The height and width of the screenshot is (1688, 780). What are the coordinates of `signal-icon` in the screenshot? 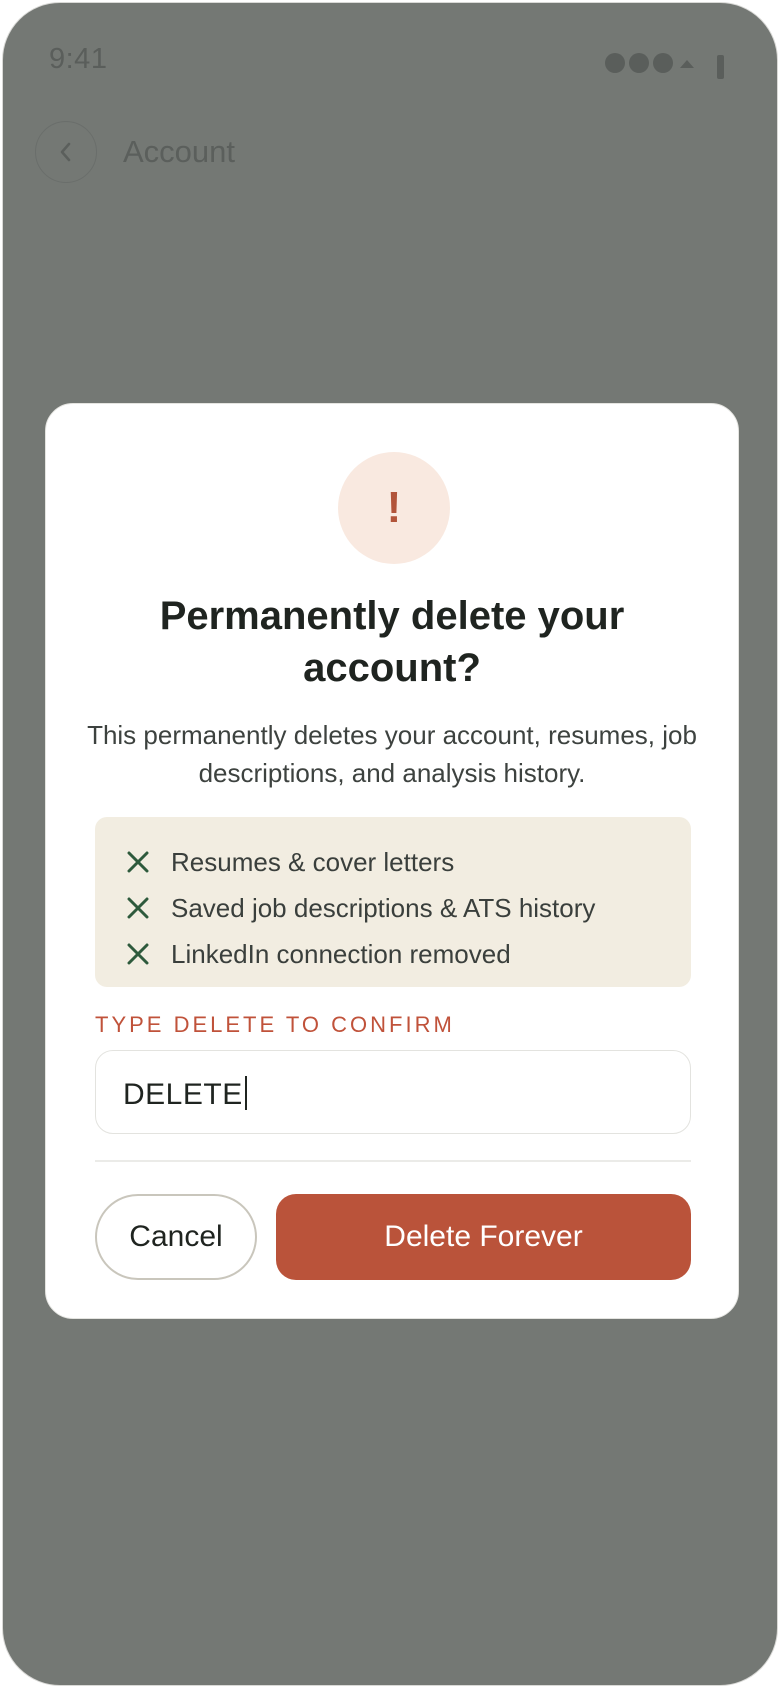 It's located at (639, 63).